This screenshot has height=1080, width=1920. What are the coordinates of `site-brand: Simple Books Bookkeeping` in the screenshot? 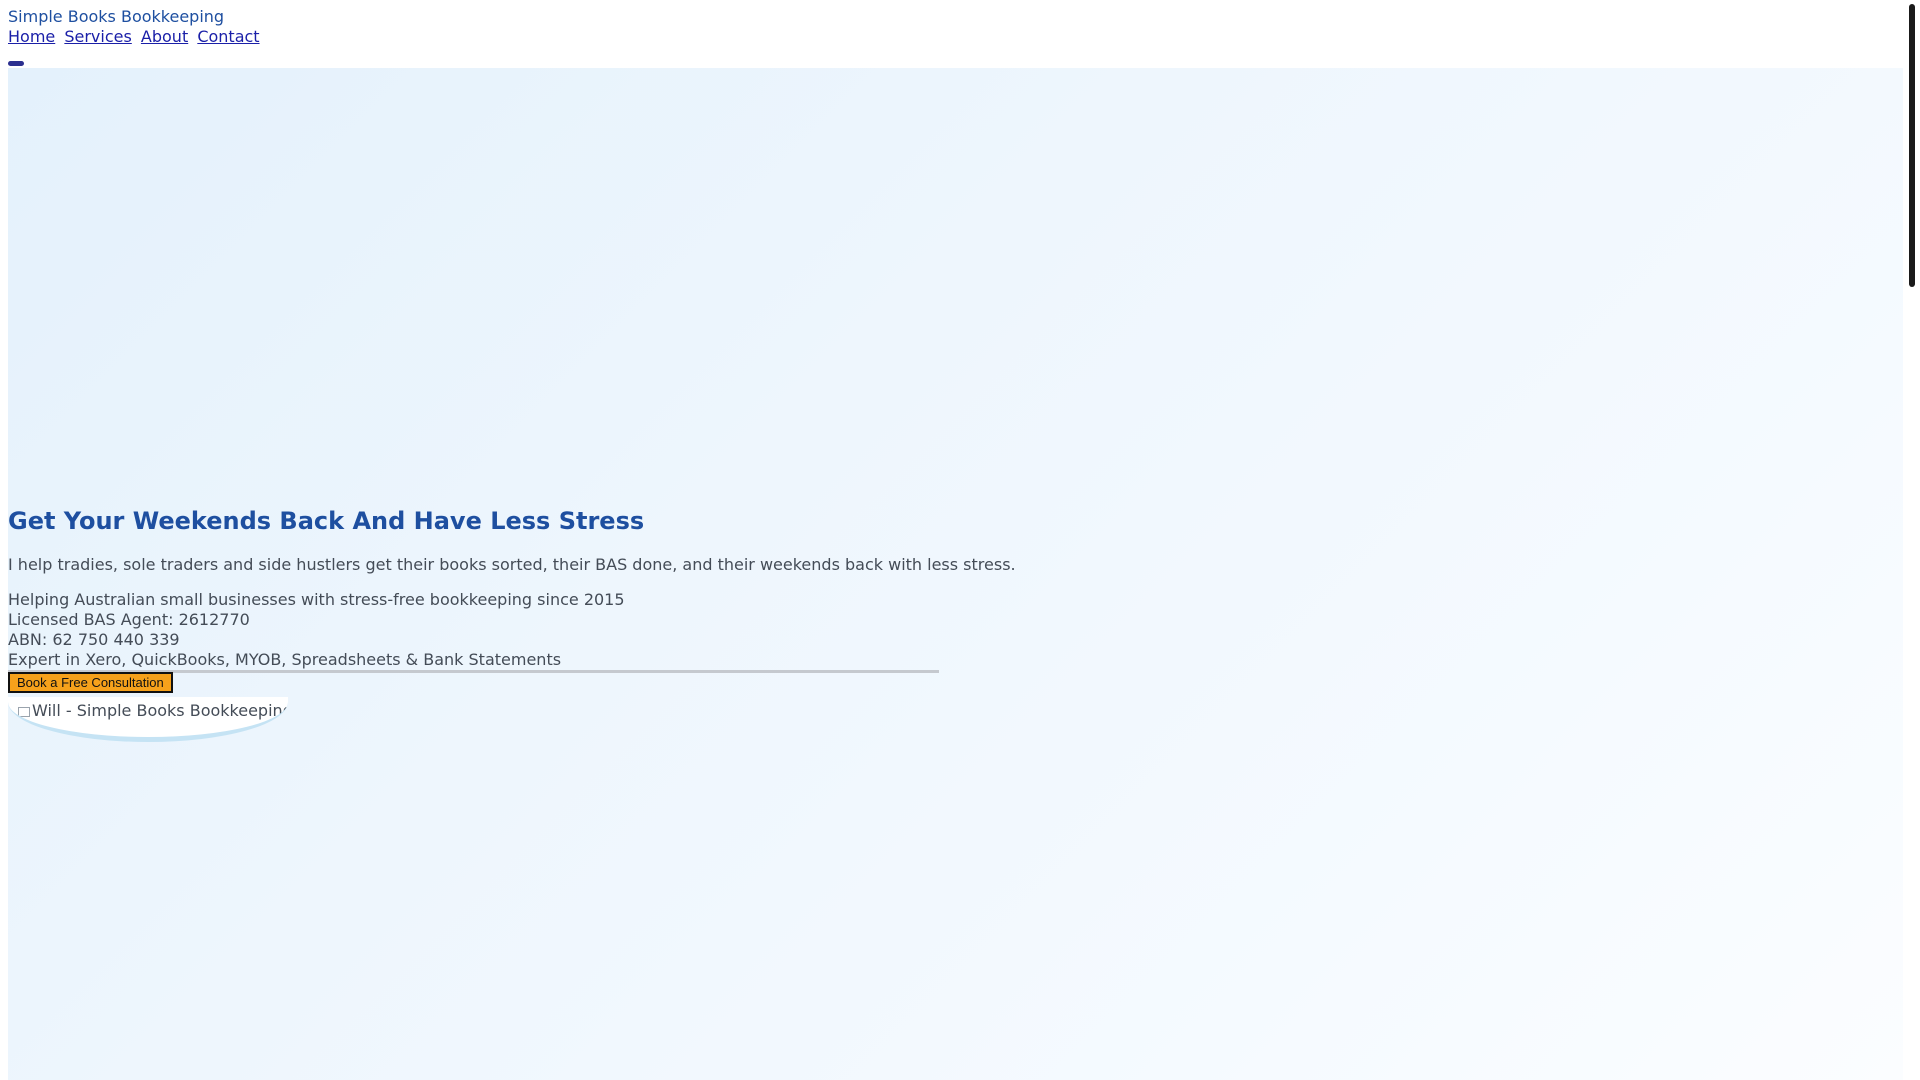 It's located at (116, 17).